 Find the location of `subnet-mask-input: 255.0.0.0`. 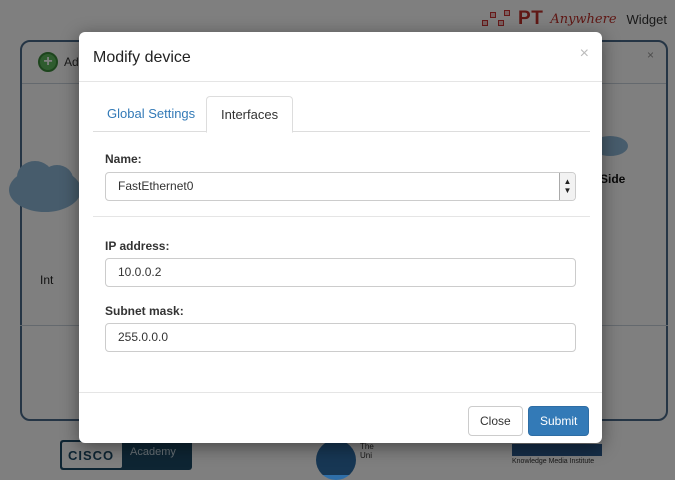

subnet-mask-input: 255.0.0.0 is located at coordinates (340, 337).